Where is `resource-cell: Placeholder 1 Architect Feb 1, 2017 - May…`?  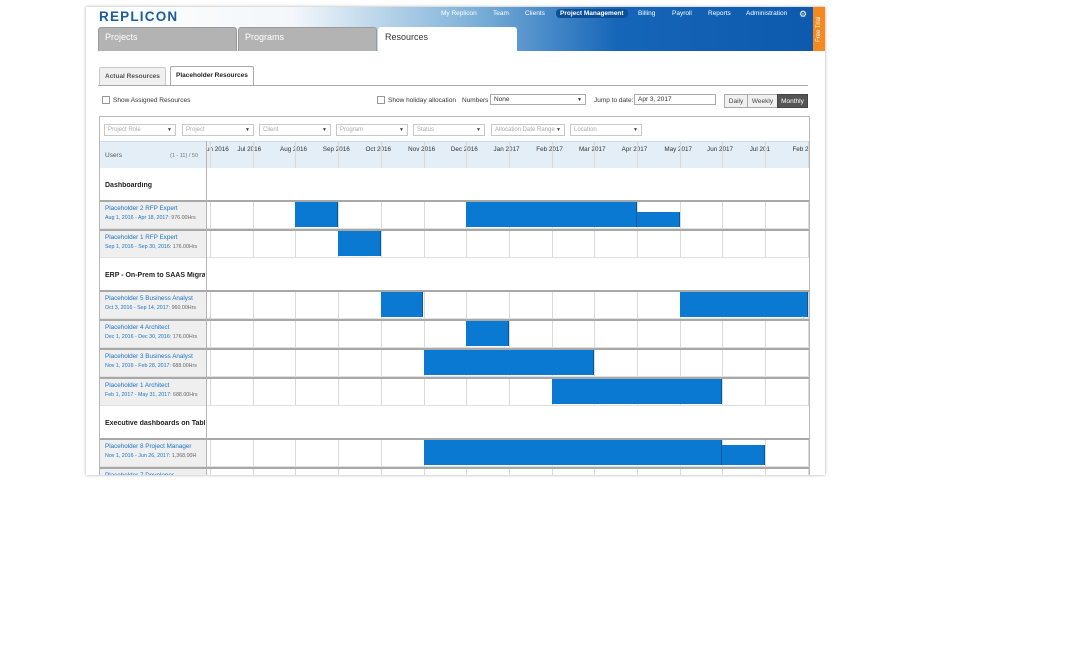
resource-cell: Placeholder 1 Architect Feb 1, 2017 - May… is located at coordinates (153, 392).